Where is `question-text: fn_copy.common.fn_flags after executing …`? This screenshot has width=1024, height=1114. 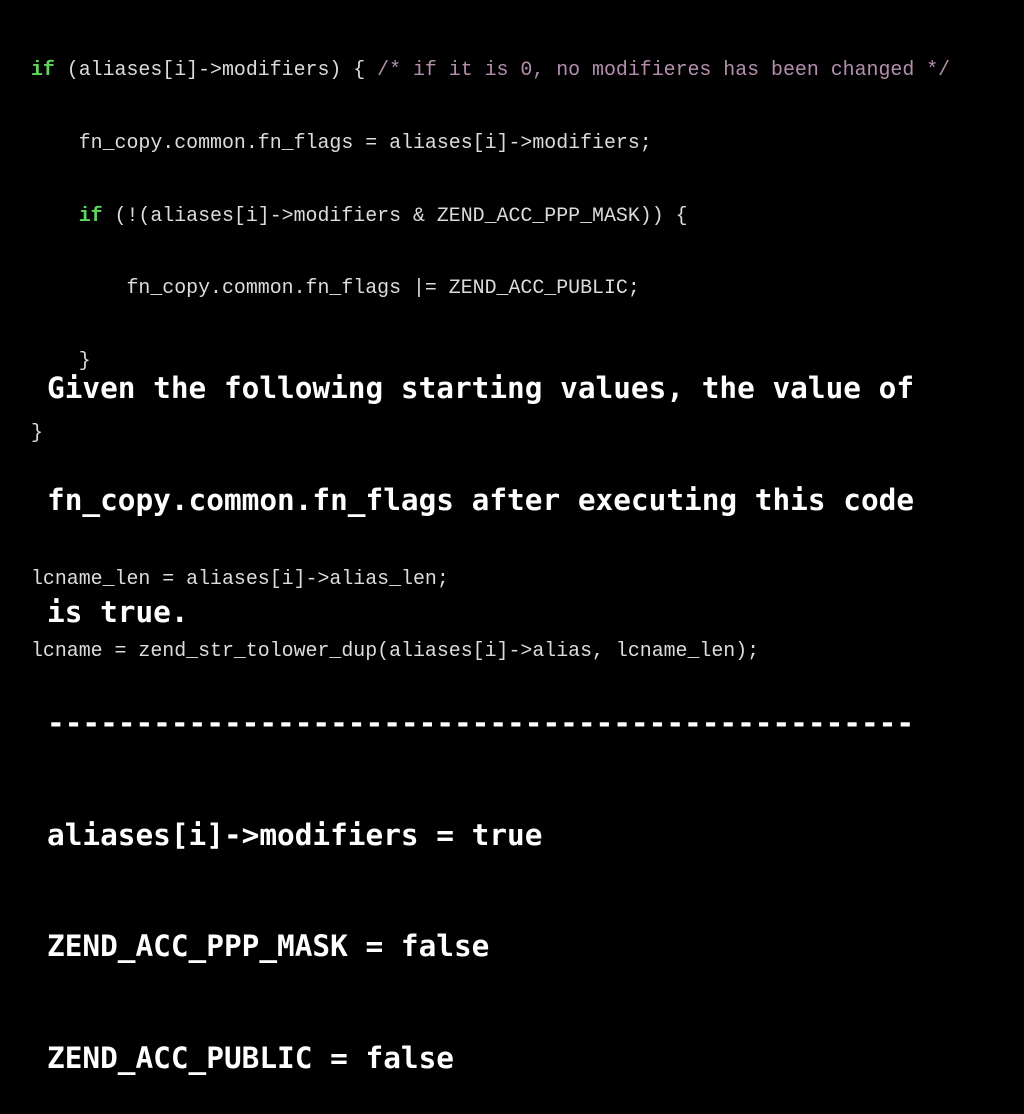
question-text: fn_copy.common.fn_flags after executing … is located at coordinates (481, 500).